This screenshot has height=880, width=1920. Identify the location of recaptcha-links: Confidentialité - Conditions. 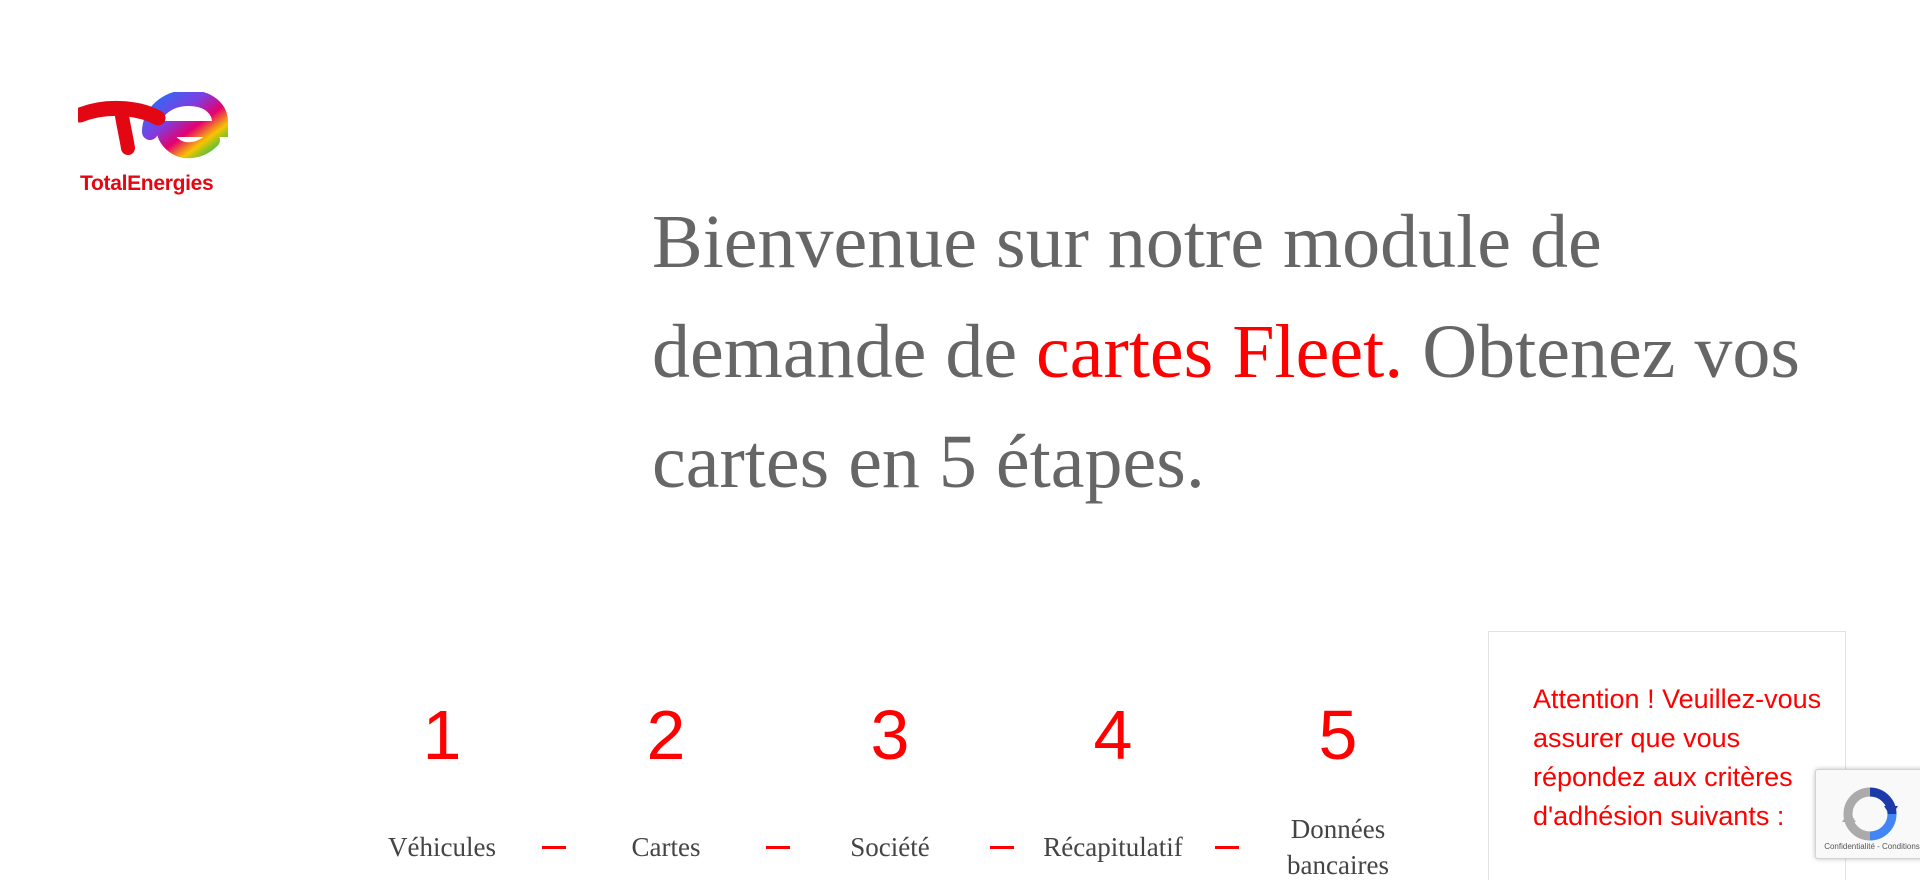
(1870, 847).